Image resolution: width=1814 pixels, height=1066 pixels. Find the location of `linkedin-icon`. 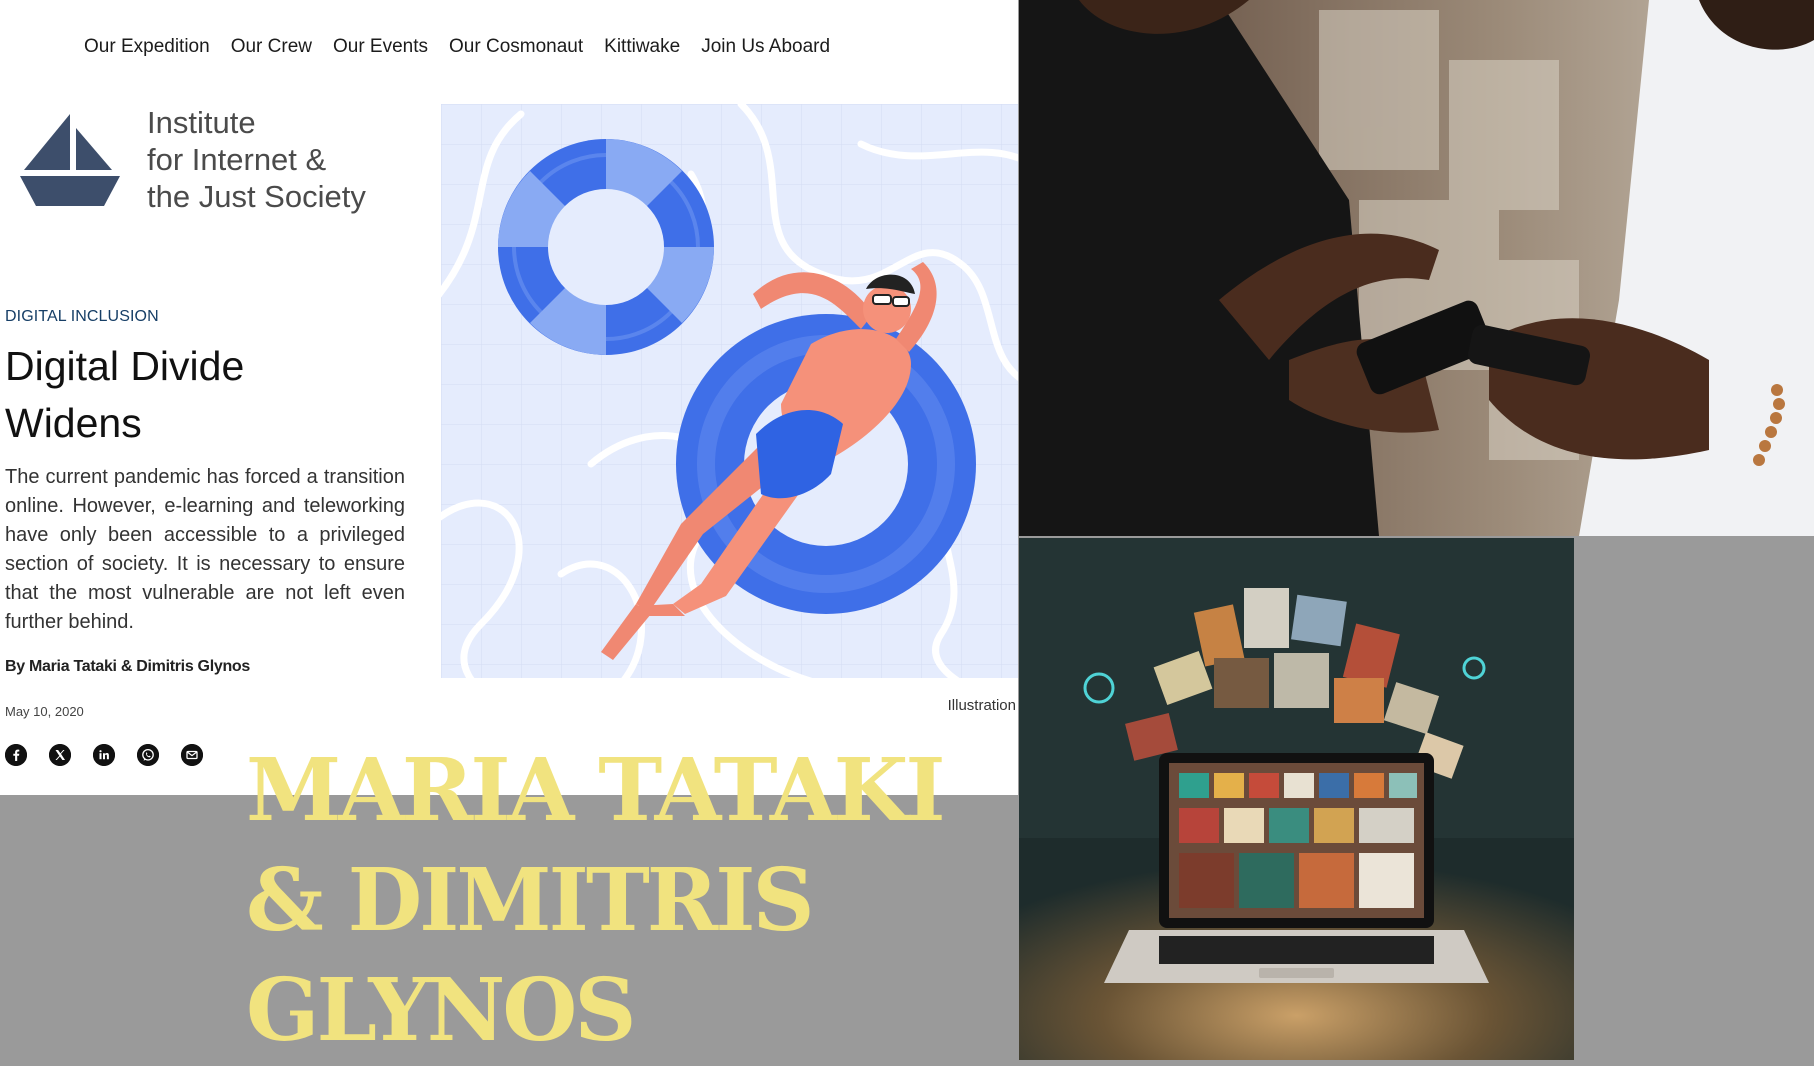

linkedin-icon is located at coordinates (104, 755).